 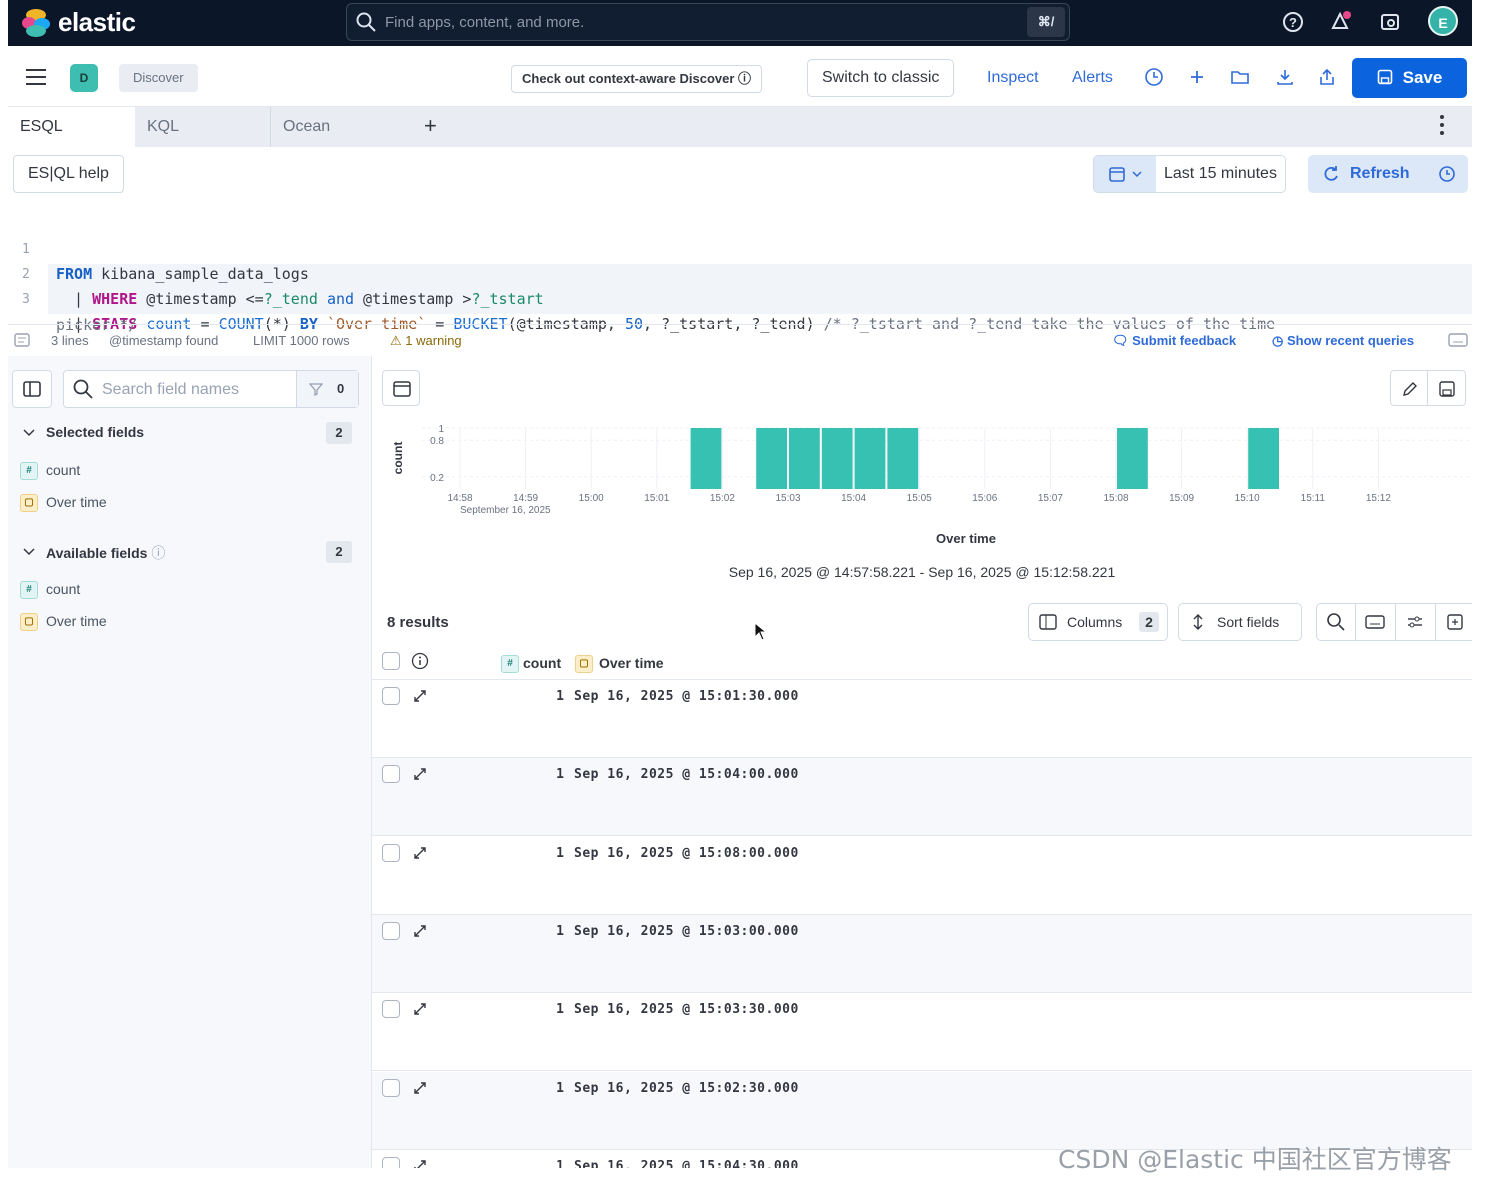 I want to click on field-type-filter-button: 0, so click(x=327, y=389).